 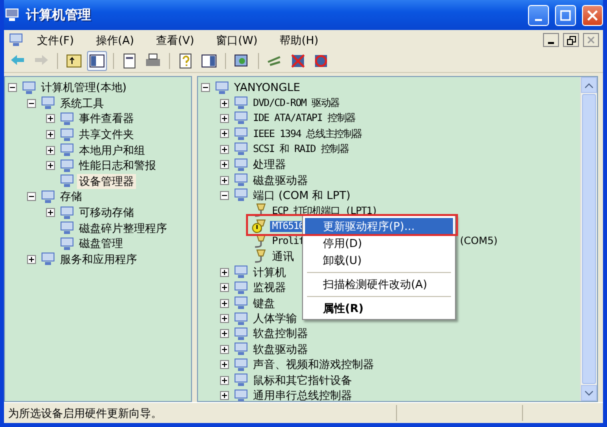 I want to click on maximize-button, so click(x=565, y=15).